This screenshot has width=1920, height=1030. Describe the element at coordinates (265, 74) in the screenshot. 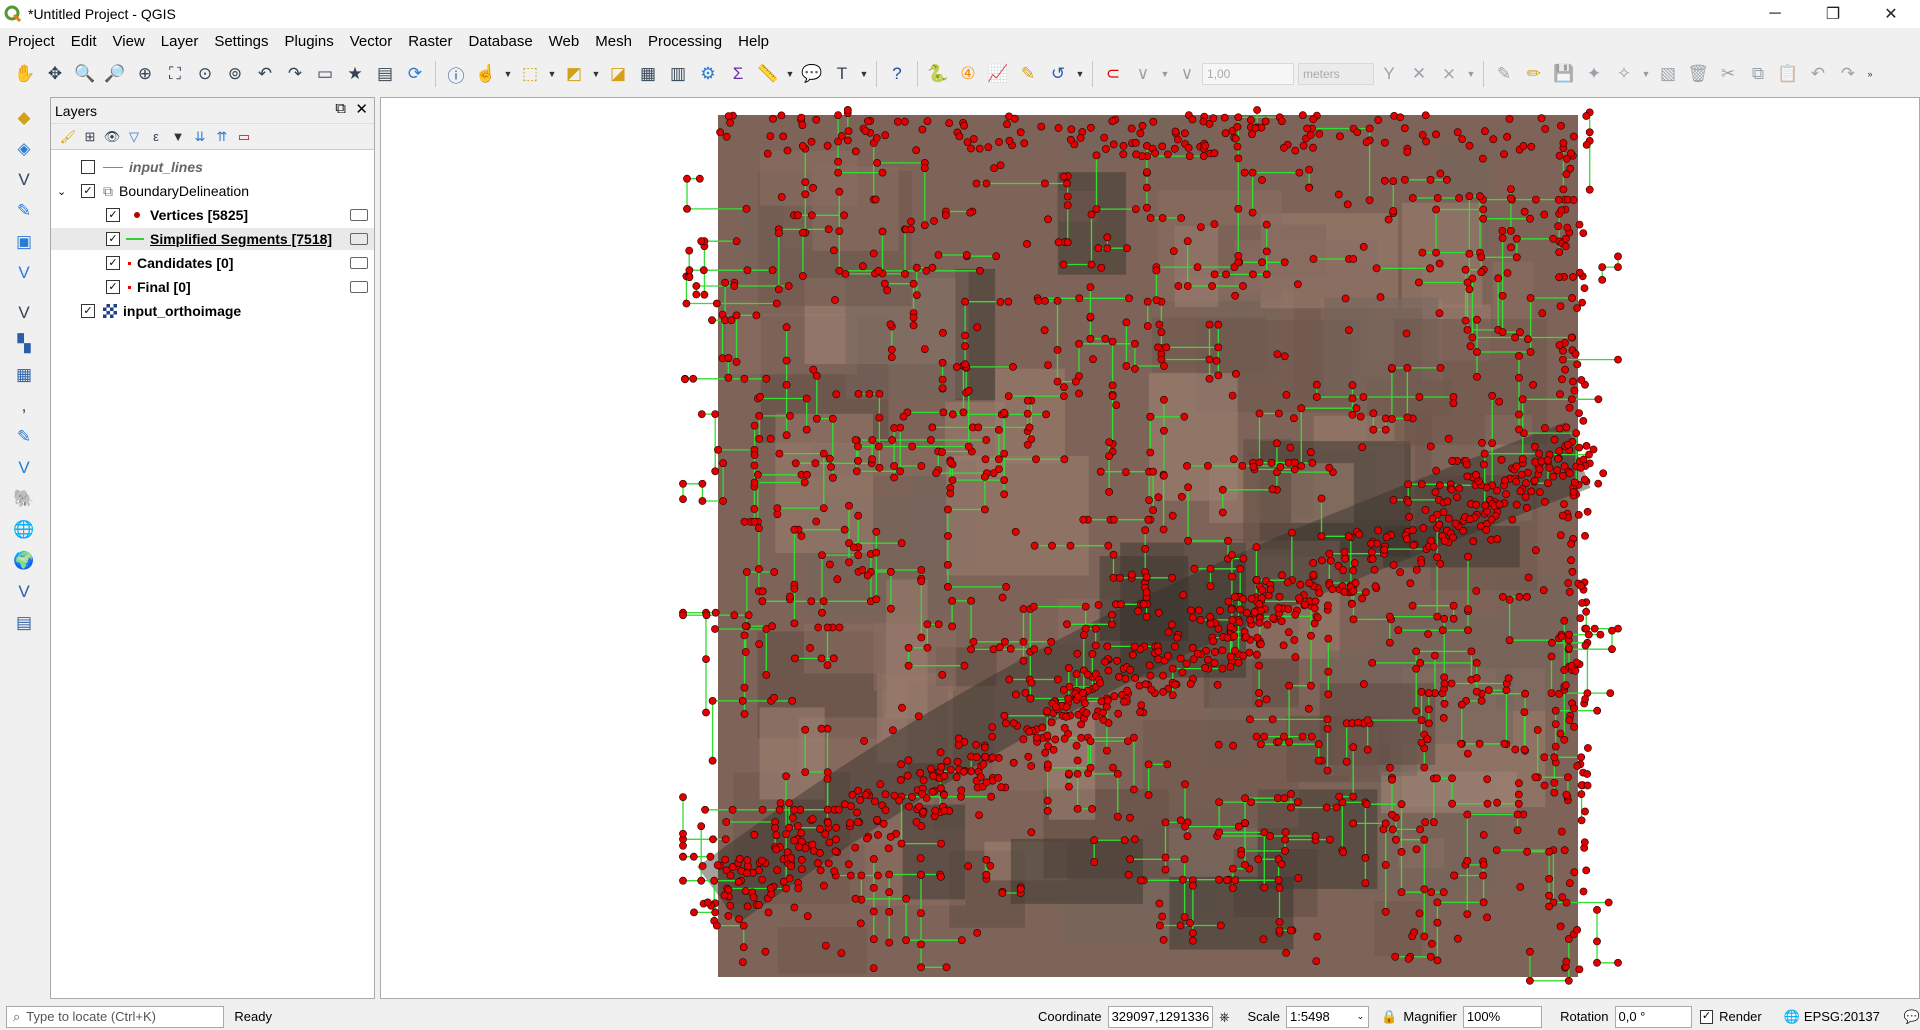

I see `zoom-last-icon: ↶` at that location.